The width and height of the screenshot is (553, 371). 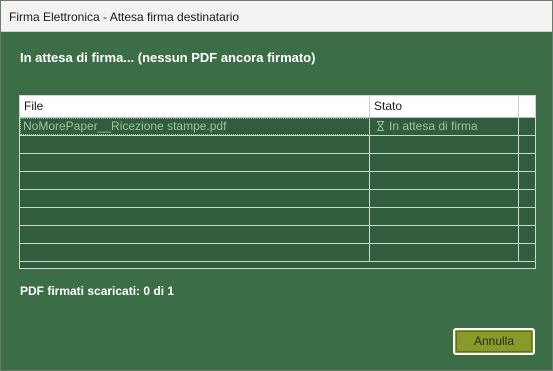 What do you see at coordinates (444, 106) in the screenshot?
I see `column-header-stato: Stato` at bounding box center [444, 106].